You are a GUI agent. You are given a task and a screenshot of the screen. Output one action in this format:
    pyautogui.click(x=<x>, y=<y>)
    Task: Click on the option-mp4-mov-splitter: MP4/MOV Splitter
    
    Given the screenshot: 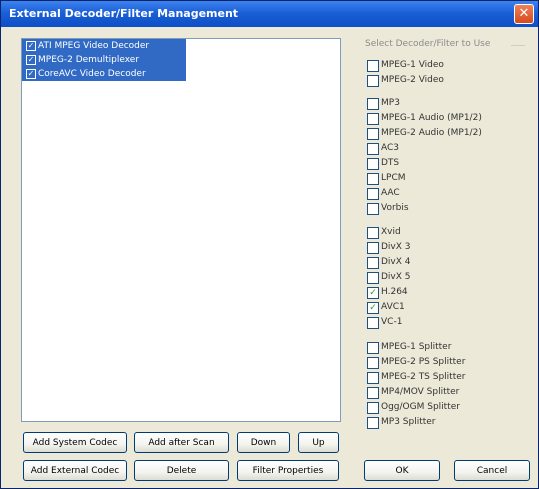 What is the action you would take?
    pyautogui.click(x=413, y=392)
    